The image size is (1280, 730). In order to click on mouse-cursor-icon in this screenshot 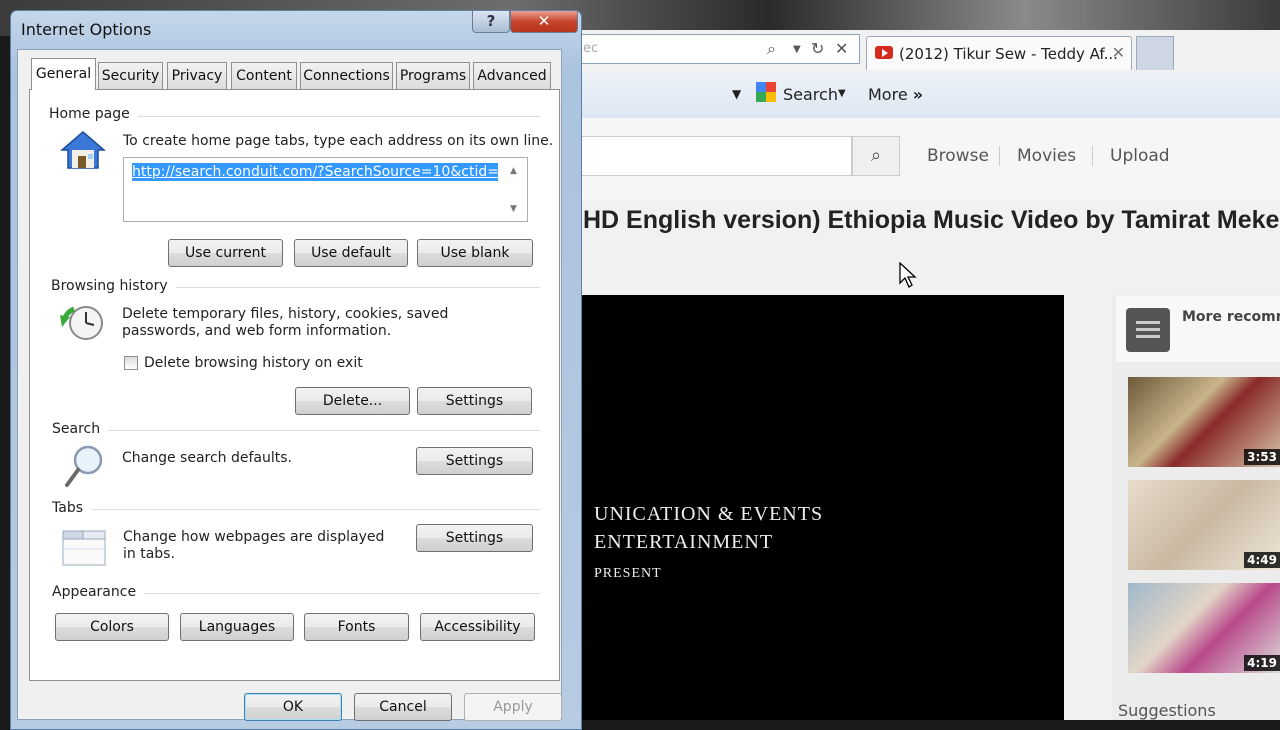, I will do `click(908, 275)`.